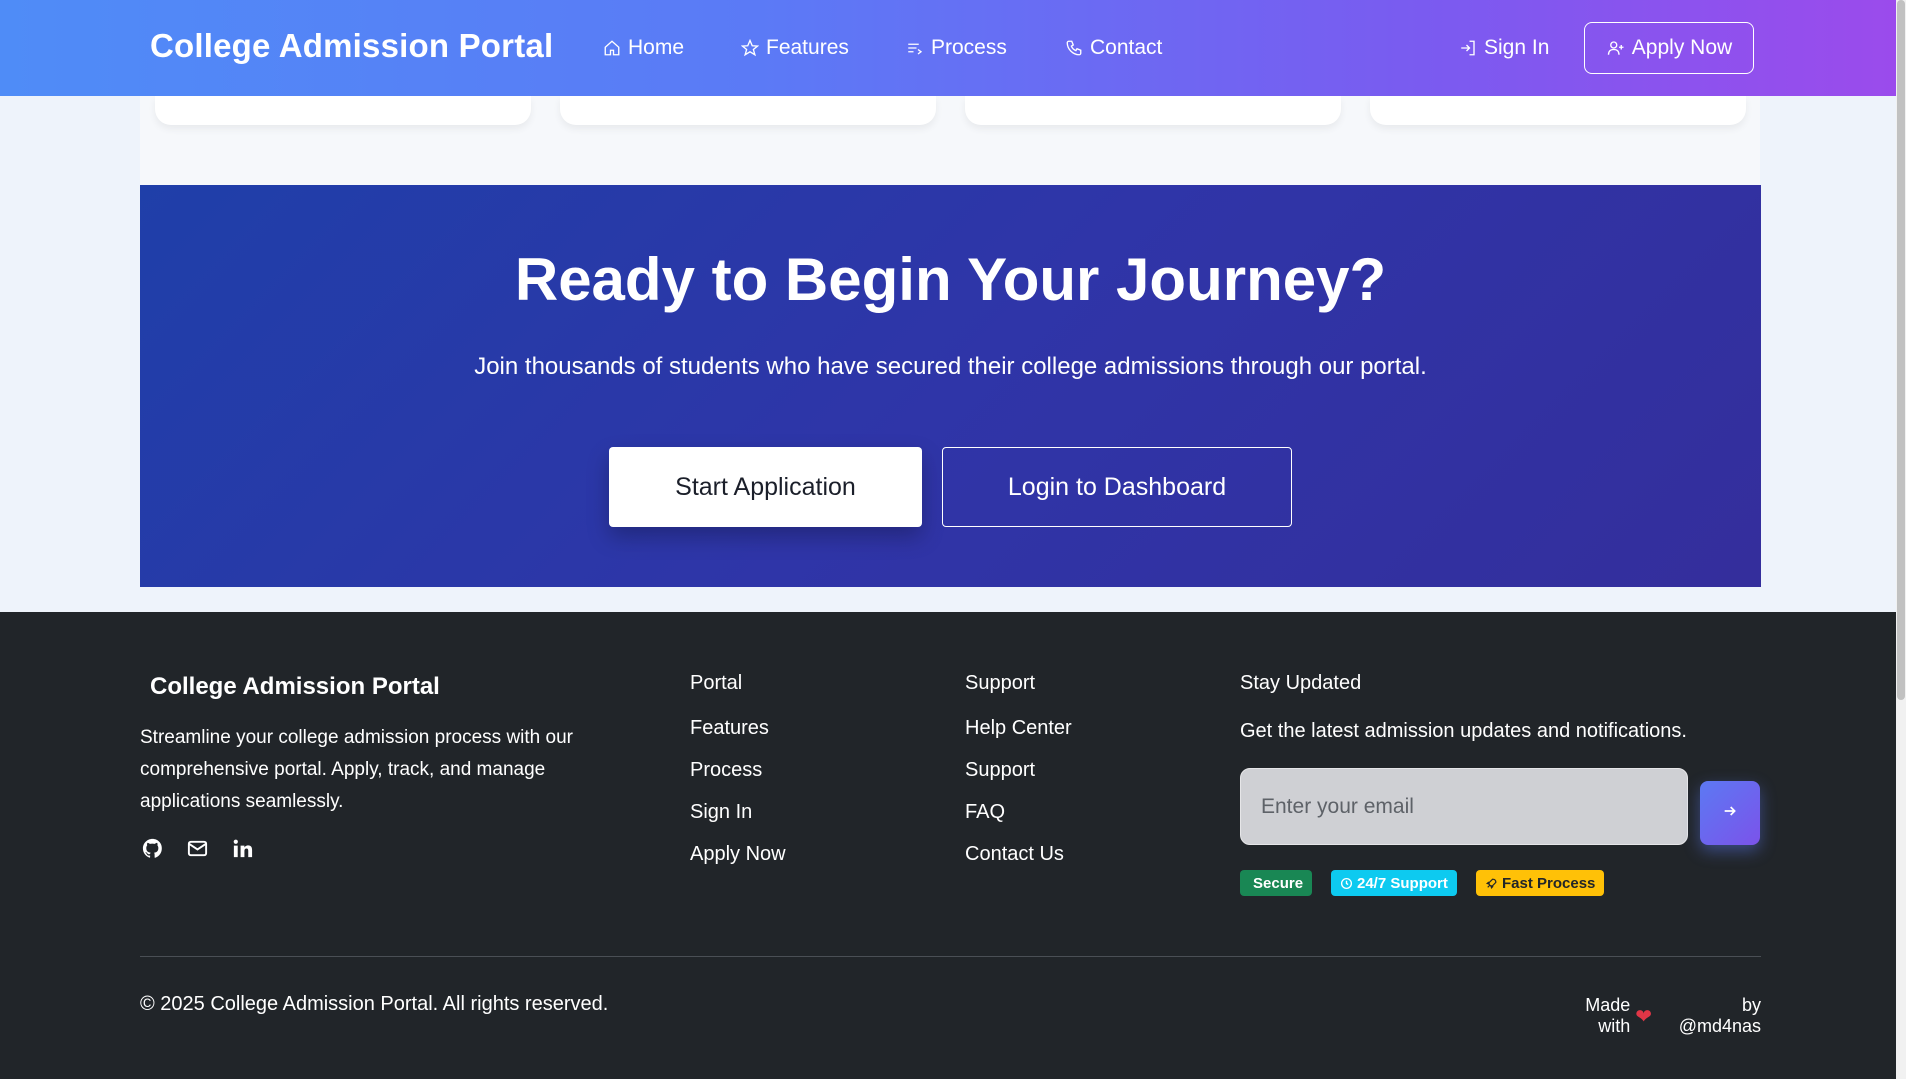 The width and height of the screenshot is (1906, 1079). I want to click on social-links, so click(197, 848).